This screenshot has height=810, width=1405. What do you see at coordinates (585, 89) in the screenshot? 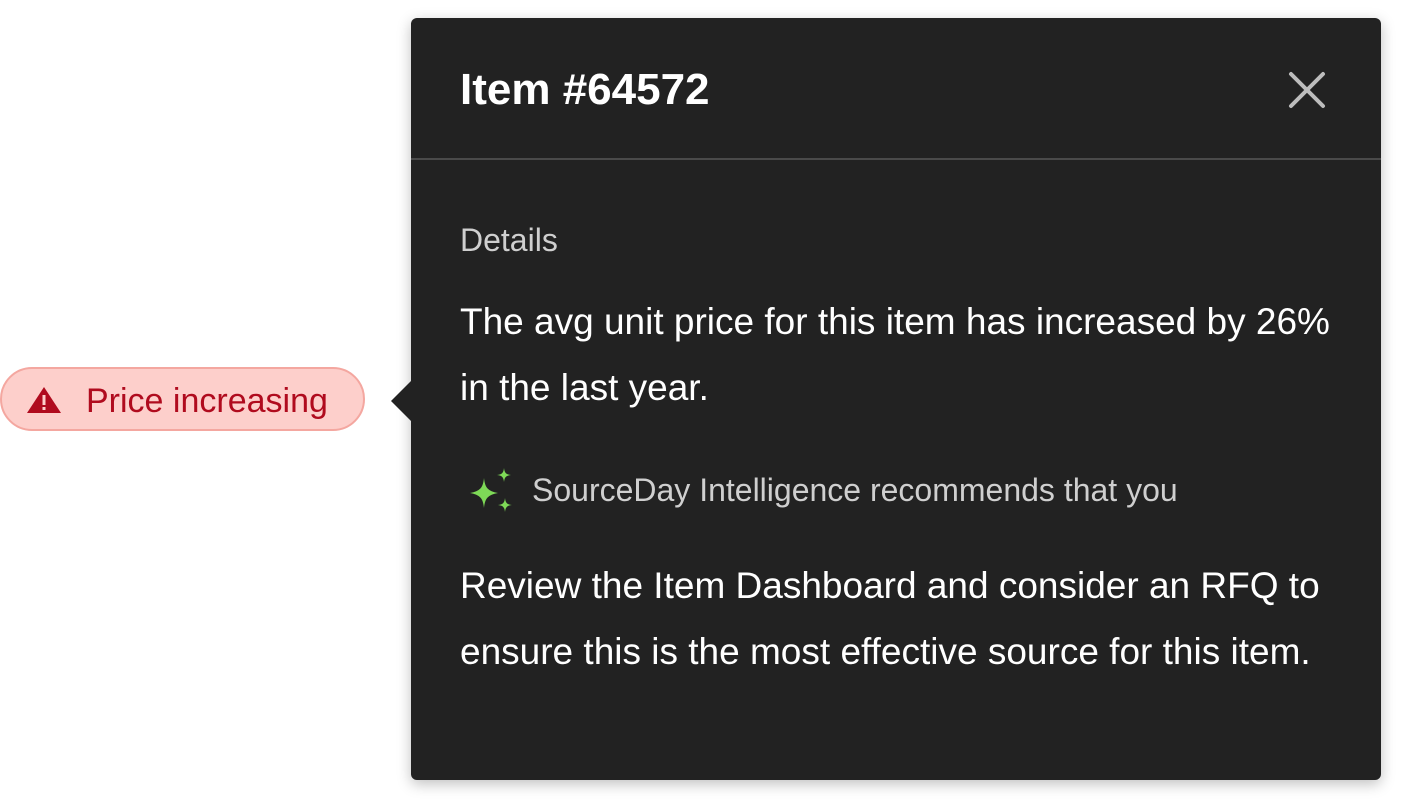
I see `popover-title: Item #64572` at bounding box center [585, 89].